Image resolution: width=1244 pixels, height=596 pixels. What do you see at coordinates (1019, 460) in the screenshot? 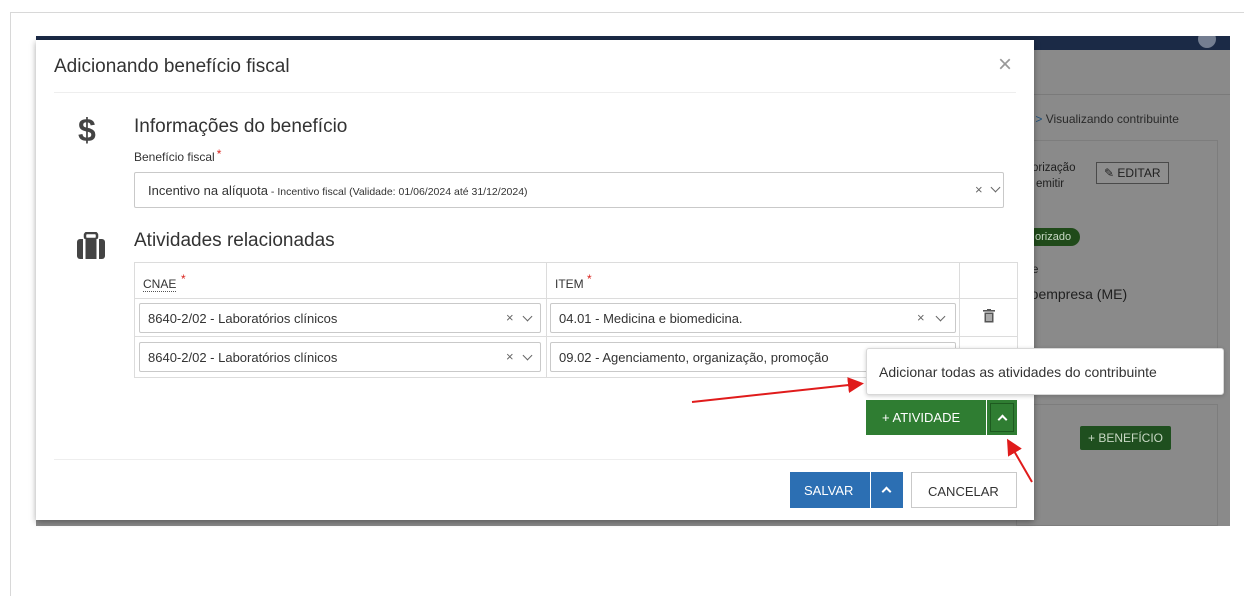
I see `annotation-arrow-dropdown` at bounding box center [1019, 460].